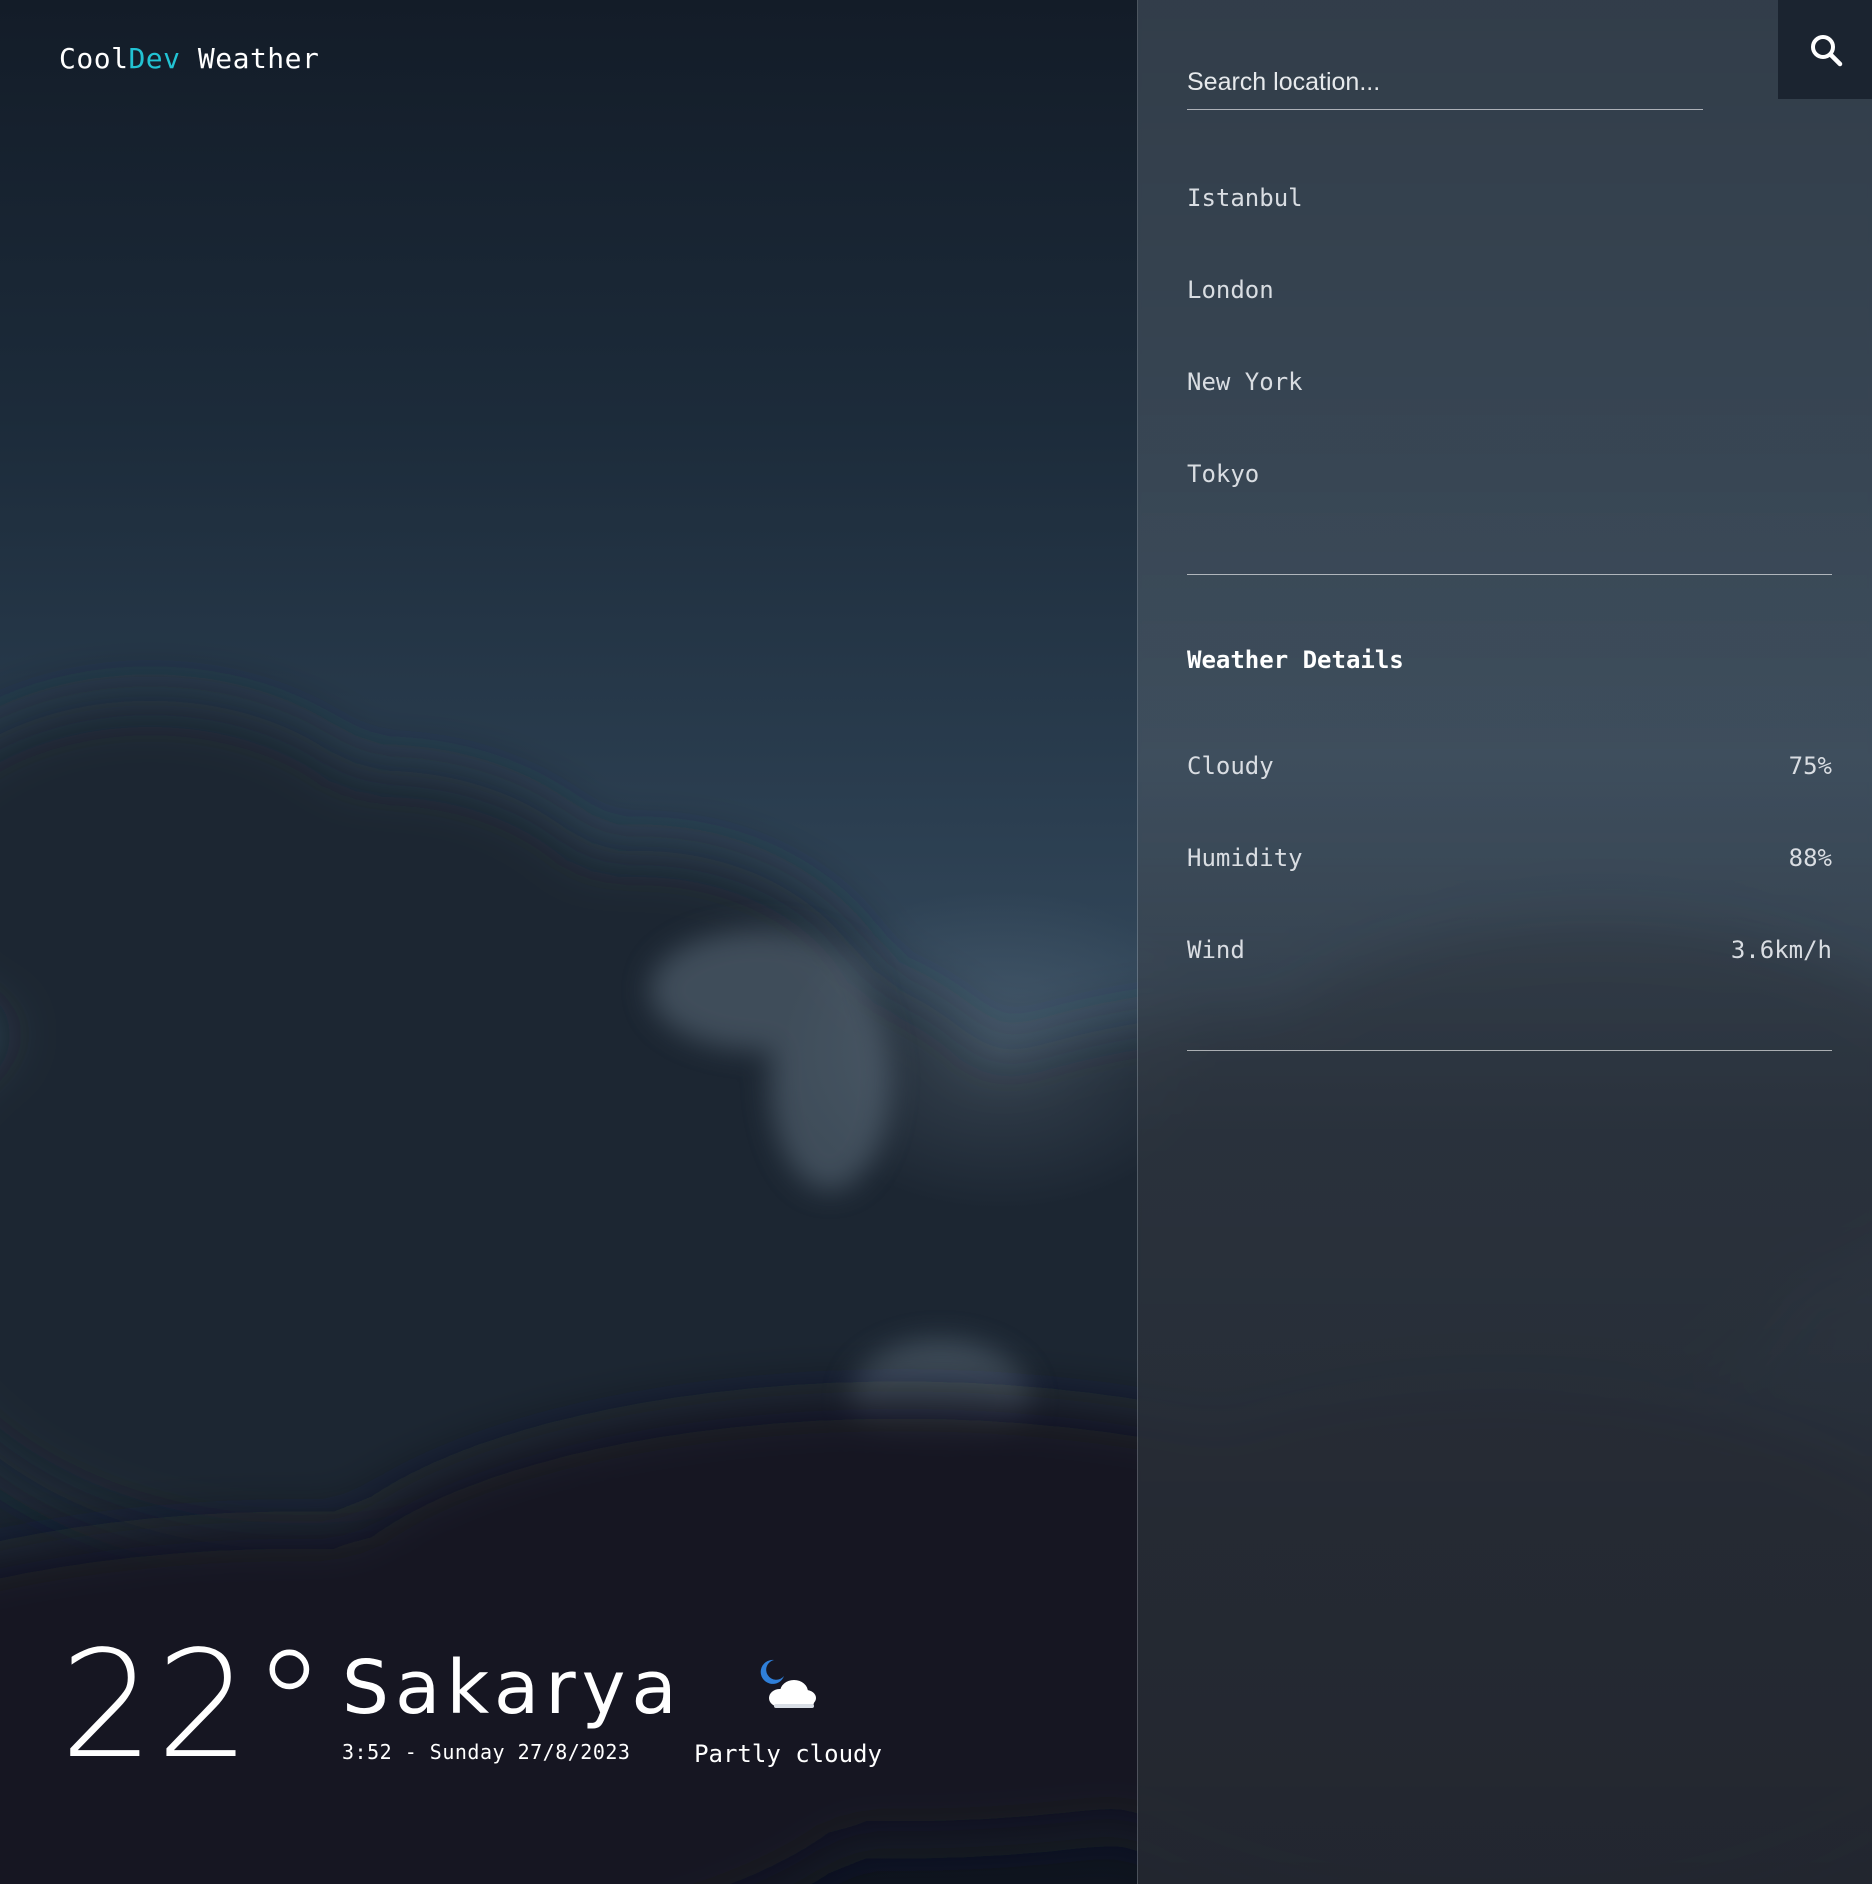 The width and height of the screenshot is (1872, 1884). Describe the element at coordinates (1295, 660) in the screenshot. I see `details-title: Weather Details` at that location.